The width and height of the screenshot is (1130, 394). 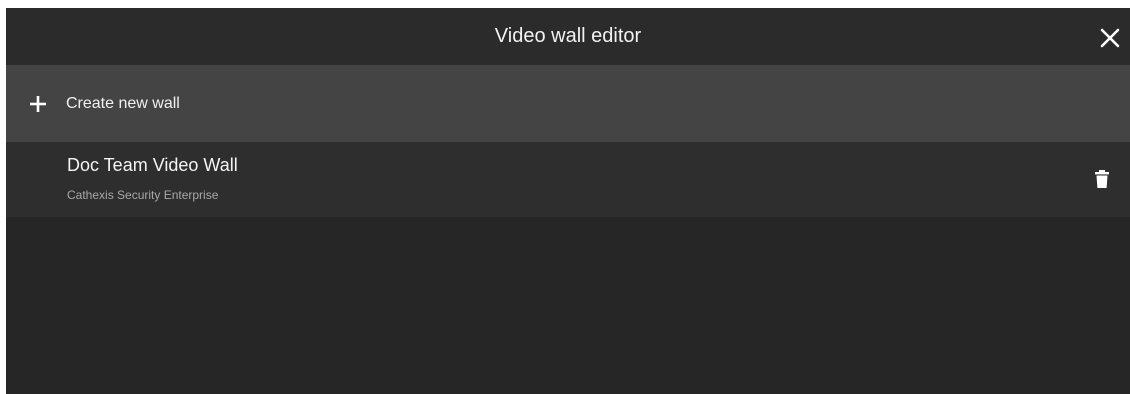 What do you see at coordinates (143, 195) in the screenshot?
I see `wall-server: Cathexis Security Enterprise` at bounding box center [143, 195].